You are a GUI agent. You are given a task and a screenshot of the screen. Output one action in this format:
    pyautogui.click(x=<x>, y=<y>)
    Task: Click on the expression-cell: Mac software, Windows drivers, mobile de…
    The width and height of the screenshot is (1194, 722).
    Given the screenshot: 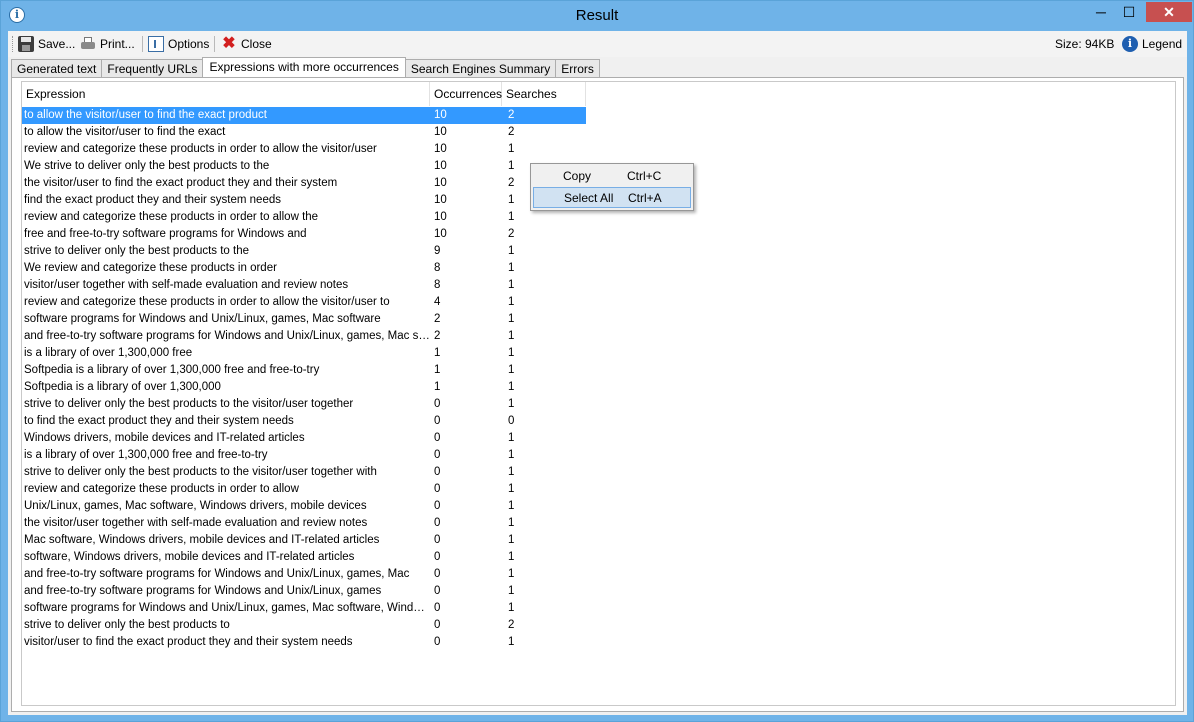 What is the action you would take?
    pyautogui.click(x=202, y=540)
    